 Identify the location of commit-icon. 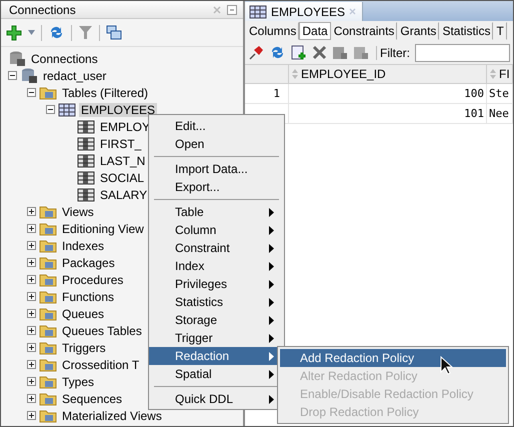
(340, 52).